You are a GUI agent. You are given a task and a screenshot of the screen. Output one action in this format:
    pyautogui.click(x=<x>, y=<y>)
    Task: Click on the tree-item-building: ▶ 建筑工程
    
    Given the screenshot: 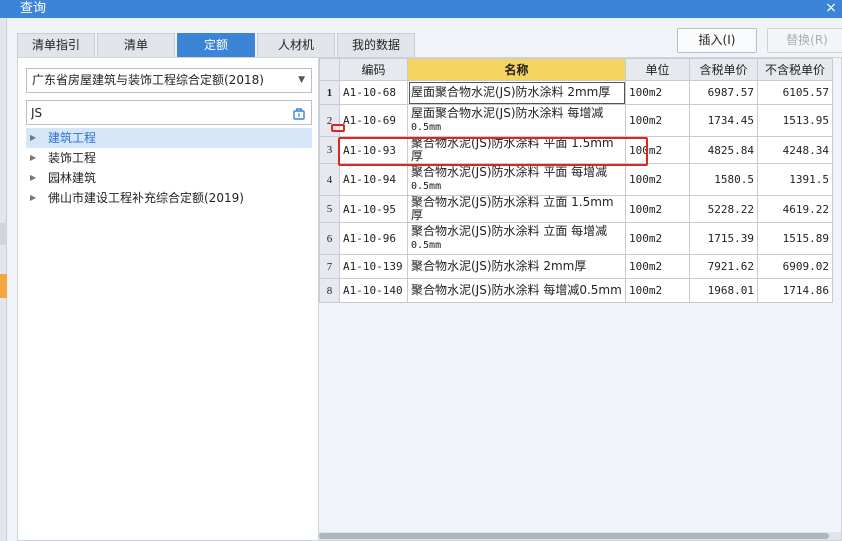 What is the action you would take?
    pyautogui.click(x=169, y=138)
    